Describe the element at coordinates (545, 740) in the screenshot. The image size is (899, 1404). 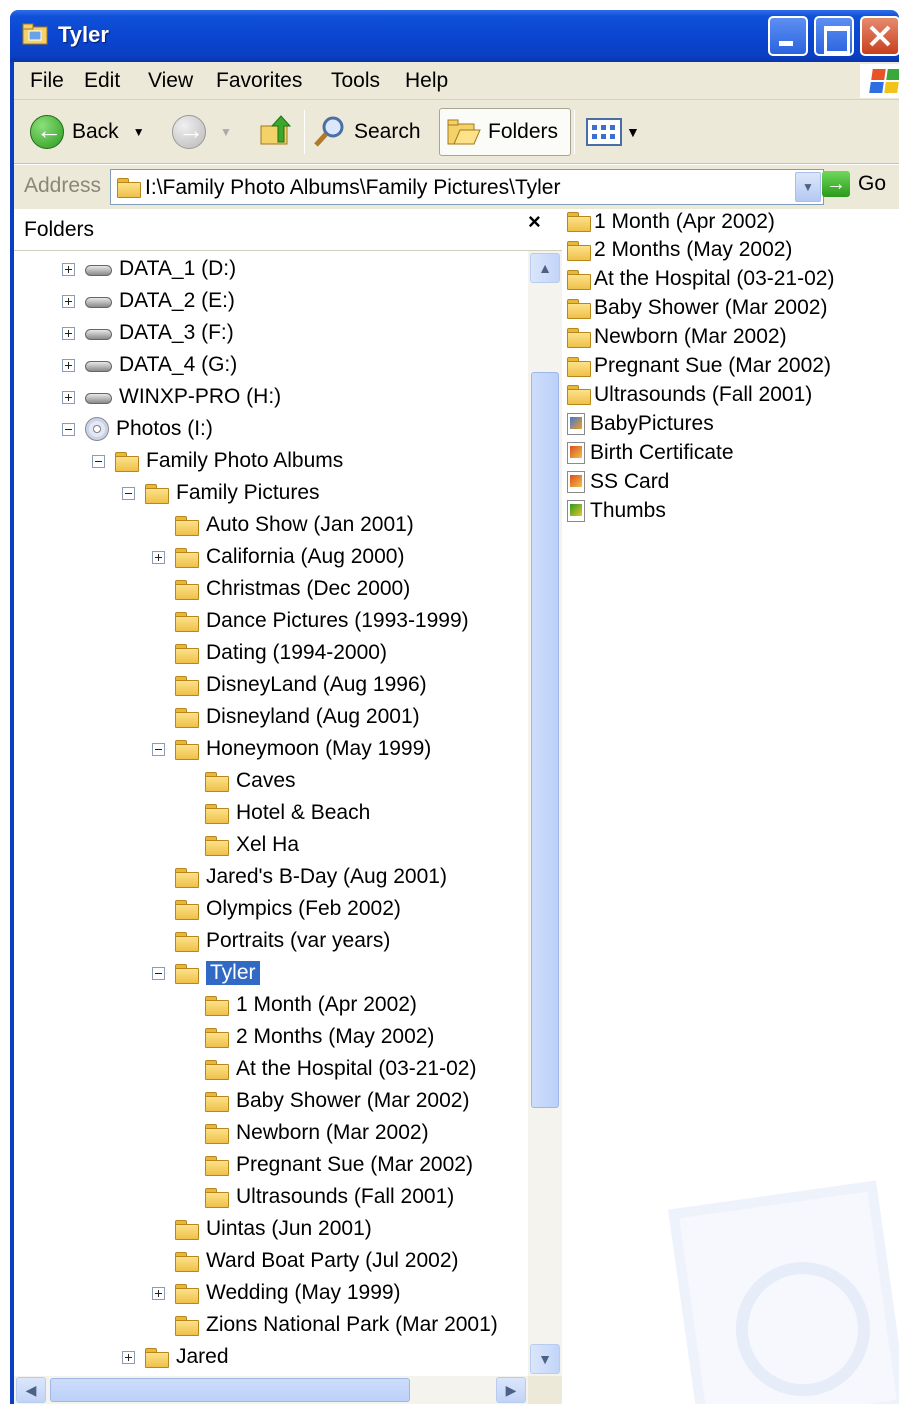
I see `scroll-thumb` at that location.